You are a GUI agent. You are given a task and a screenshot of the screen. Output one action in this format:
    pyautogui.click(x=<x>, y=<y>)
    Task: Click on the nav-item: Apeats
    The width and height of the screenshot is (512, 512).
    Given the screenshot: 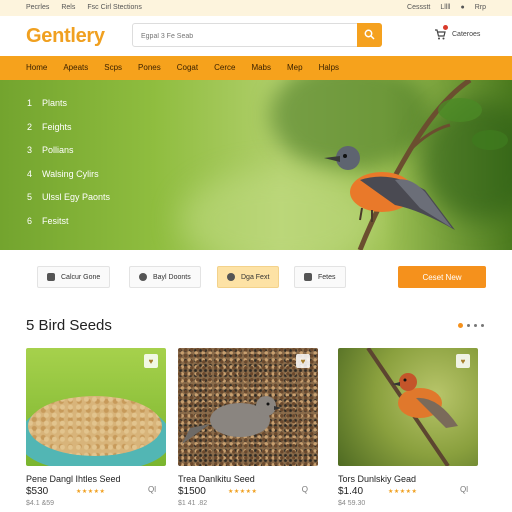 What is the action you would take?
    pyautogui.click(x=75, y=67)
    